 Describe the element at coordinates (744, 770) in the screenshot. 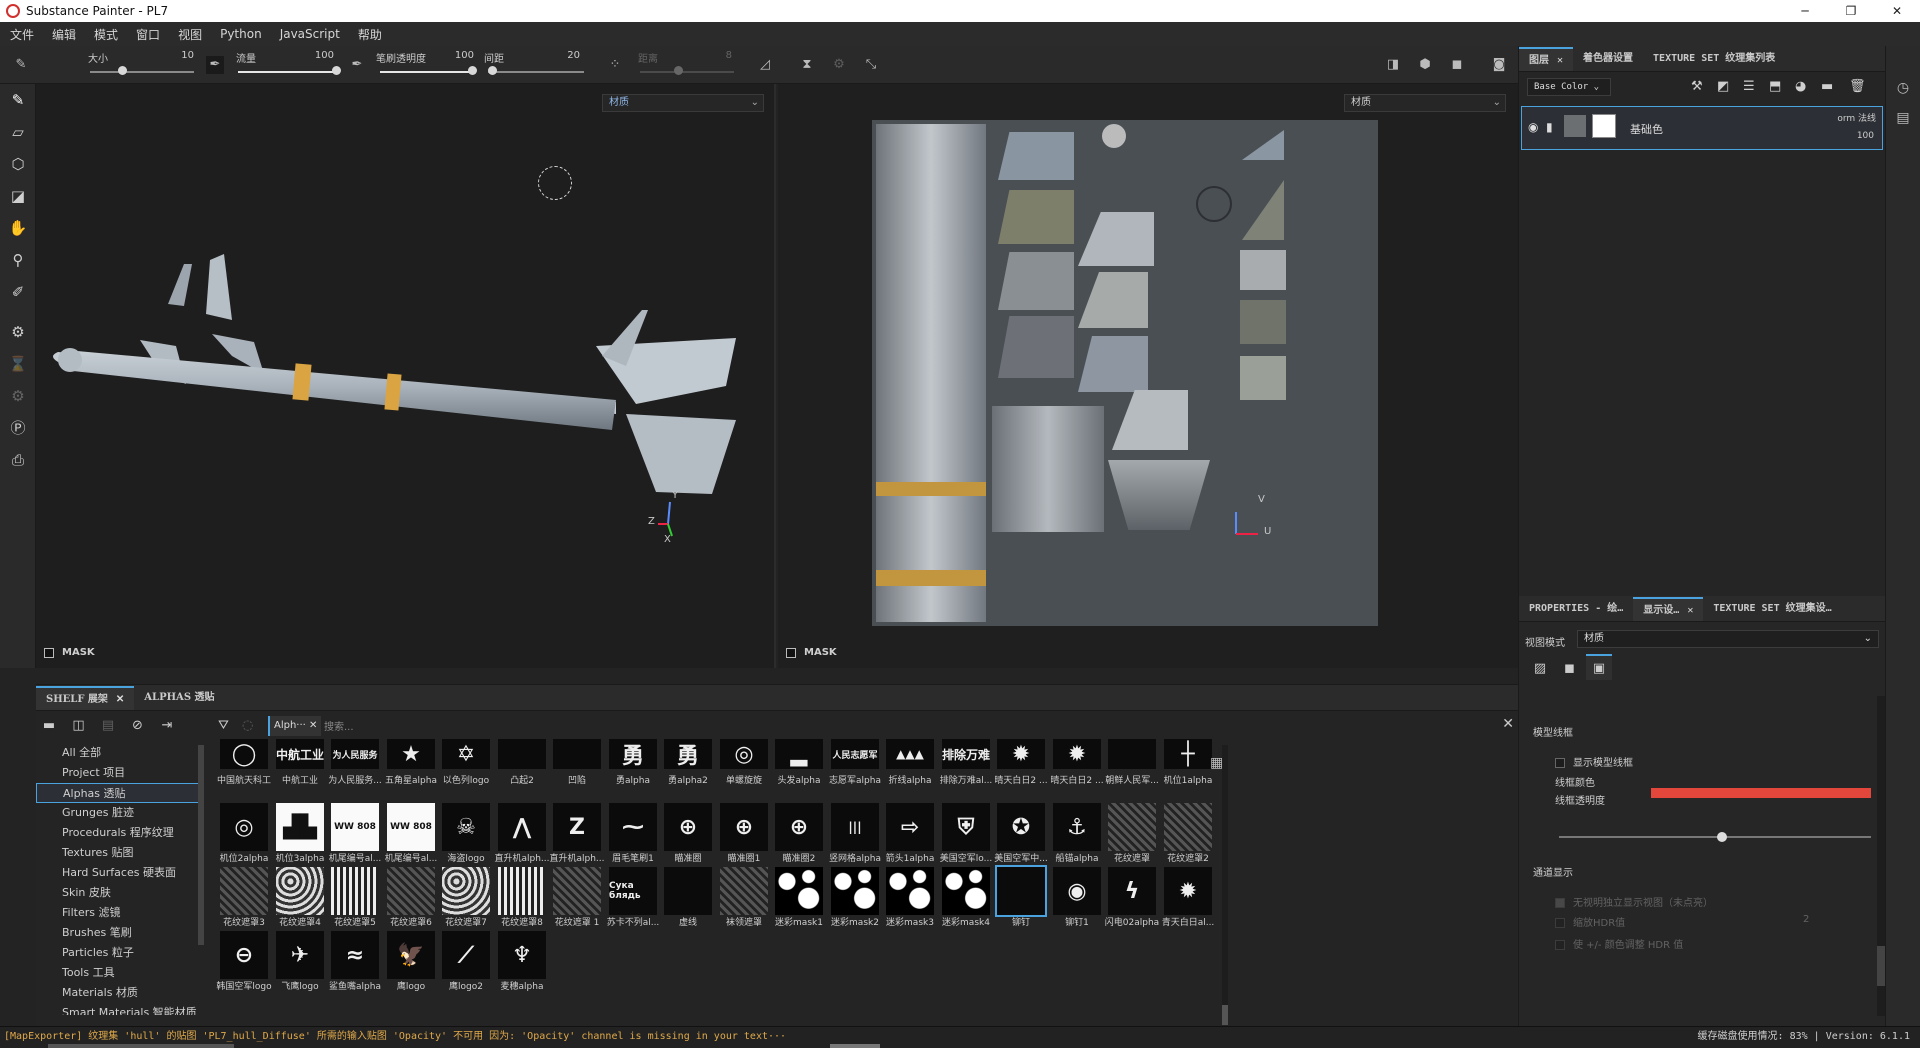

I see `alpha-tile: ◎ 单螺旋旋` at that location.